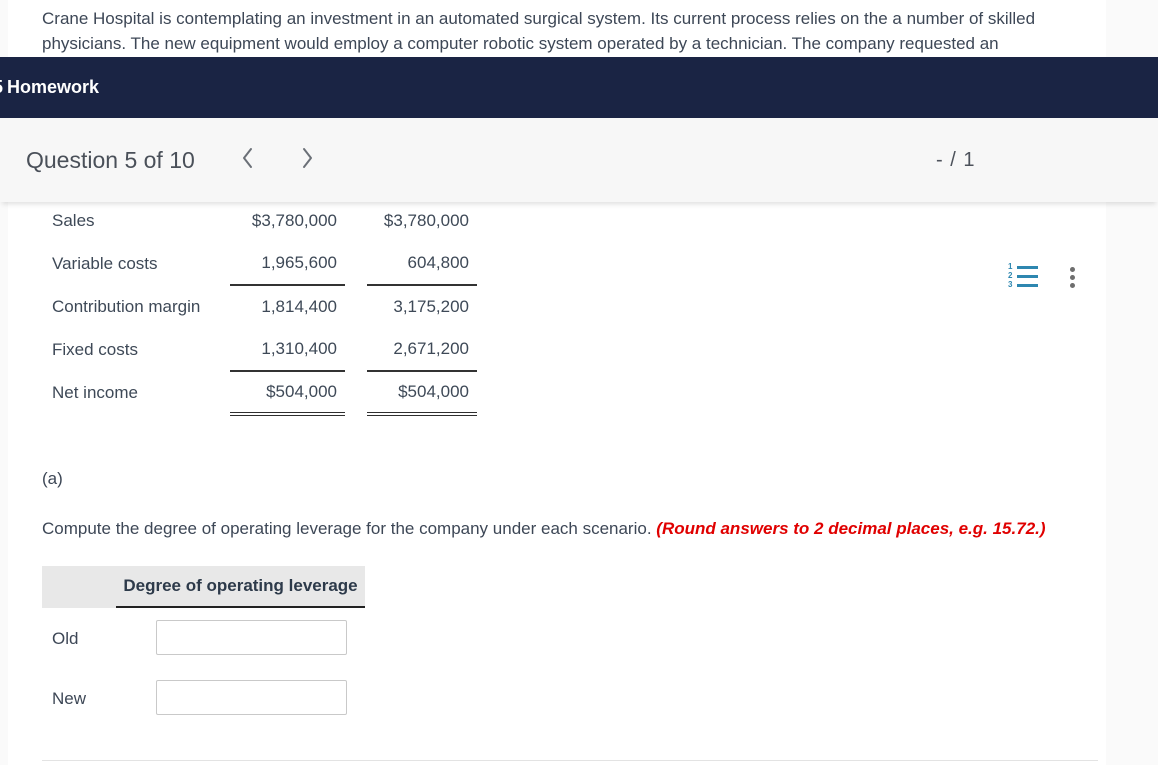 The width and height of the screenshot is (1158, 765). I want to click on next-question-button, so click(307, 160).